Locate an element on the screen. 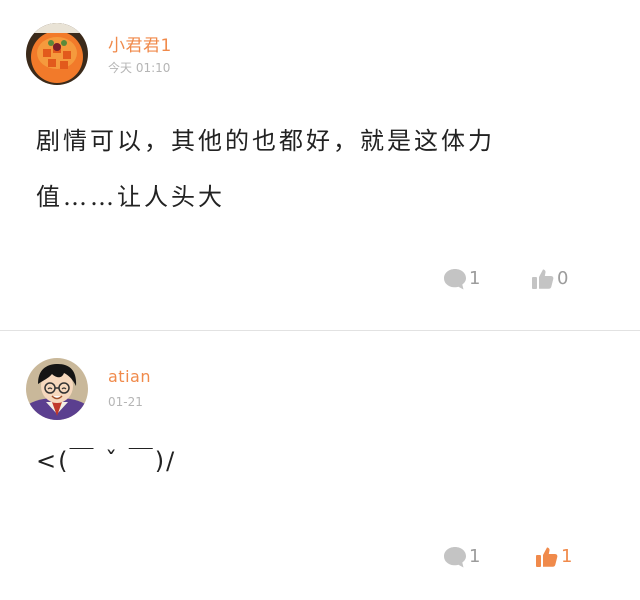 The image size is (640, 600). username: atian is located at coordinates (129, 376).